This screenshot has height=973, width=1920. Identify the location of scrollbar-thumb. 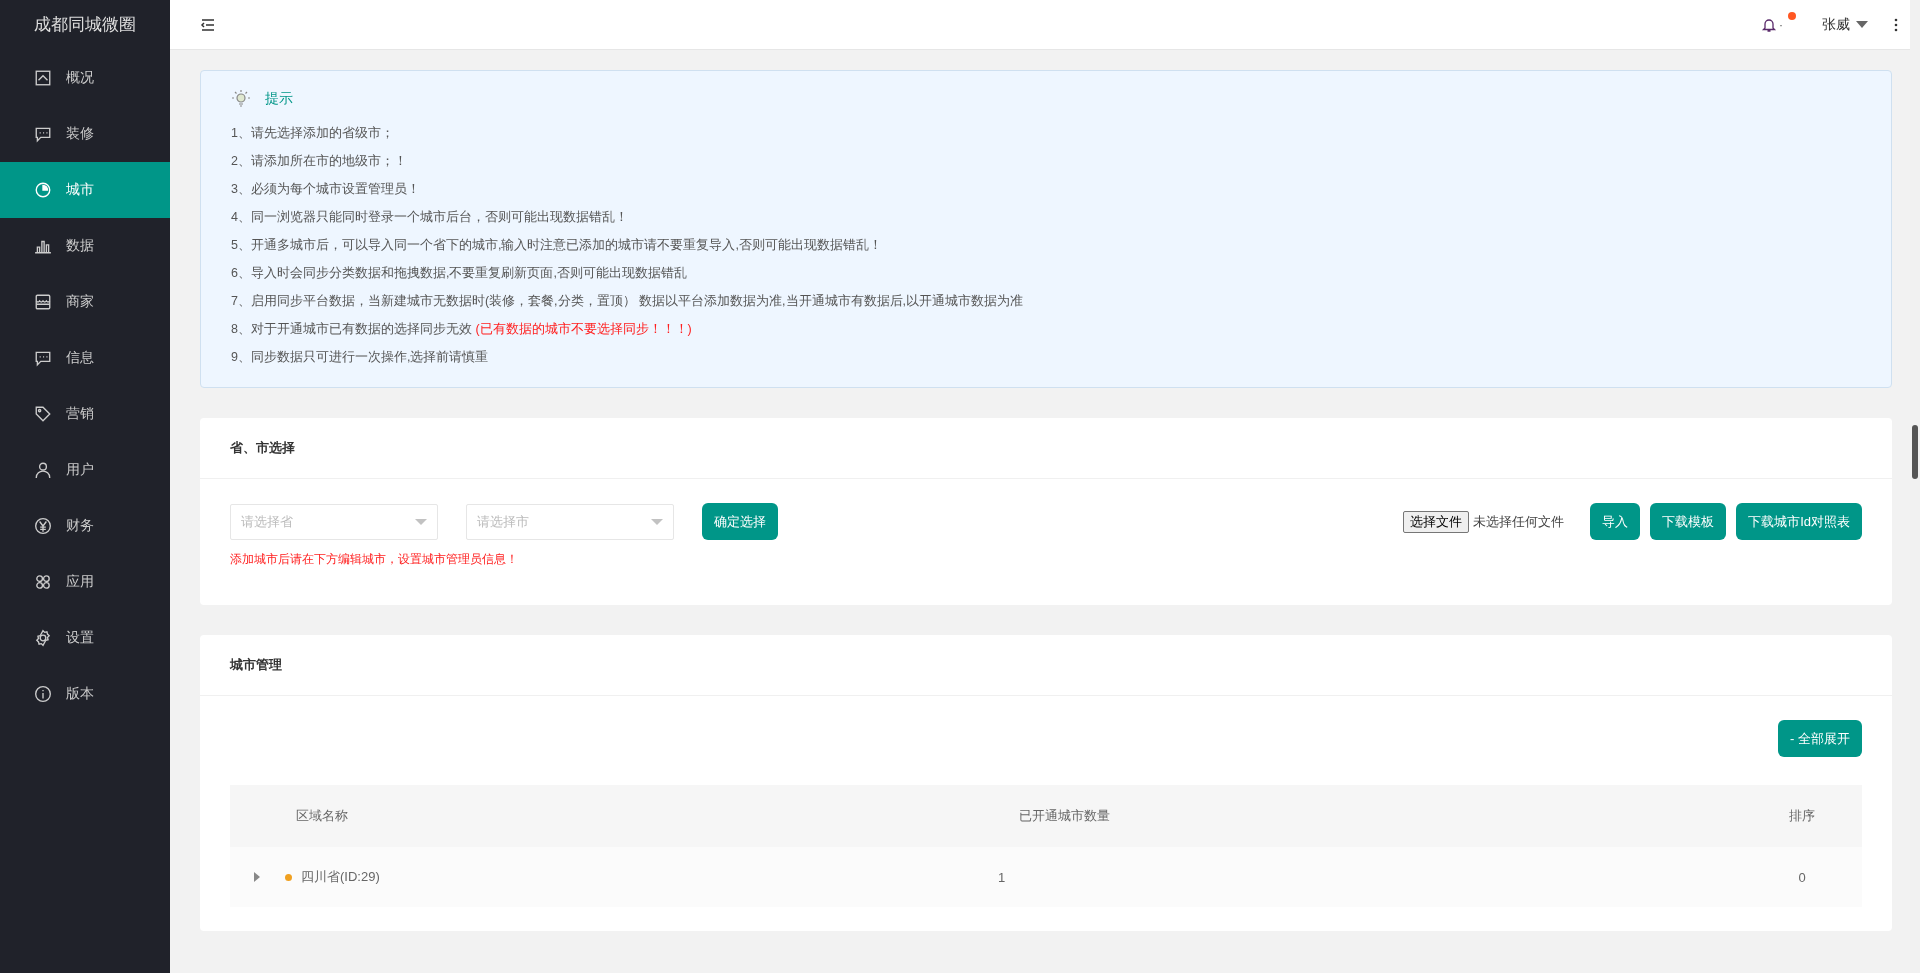
(1915, 452).